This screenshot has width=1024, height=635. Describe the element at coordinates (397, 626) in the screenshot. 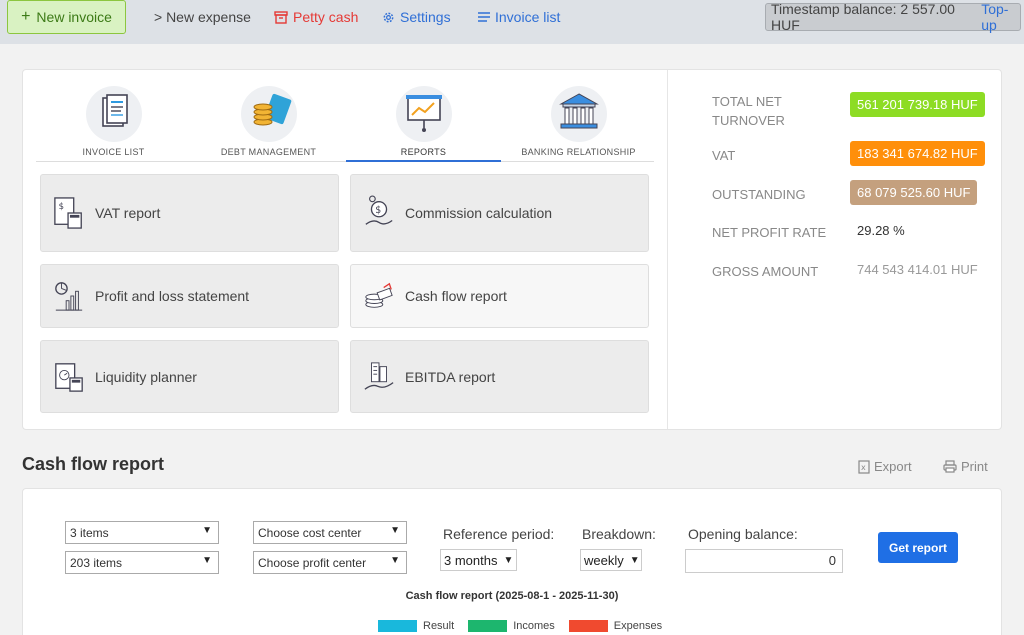

I see `result-swatch` at that location.